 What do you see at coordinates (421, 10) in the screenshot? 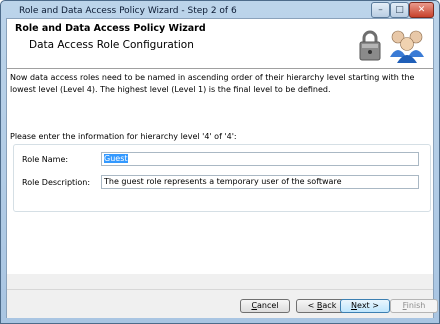
I see `close-button: ✕` at bounding box center [421, 10].